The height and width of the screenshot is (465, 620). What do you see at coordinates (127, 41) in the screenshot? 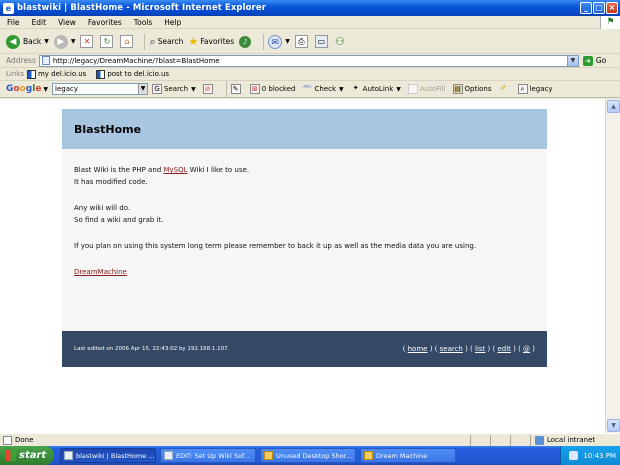
I see `home-button: ⌂` at bounding box center [127, 41].